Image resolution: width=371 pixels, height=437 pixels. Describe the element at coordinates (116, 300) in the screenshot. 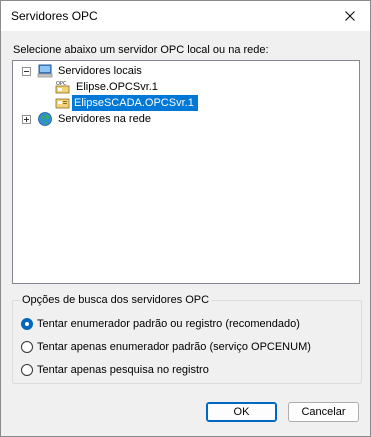

I see `search-options-caption: Opções de busca dos servidores OPC` at that location.